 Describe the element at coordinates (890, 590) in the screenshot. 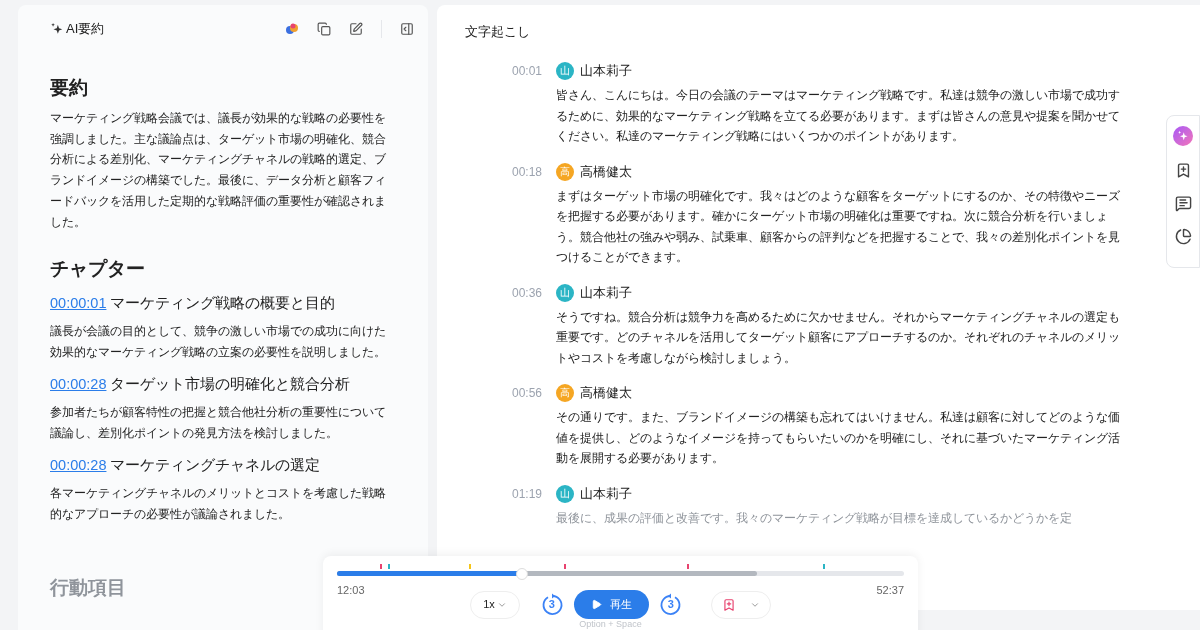

I see `total-time: 52:37` at that location.